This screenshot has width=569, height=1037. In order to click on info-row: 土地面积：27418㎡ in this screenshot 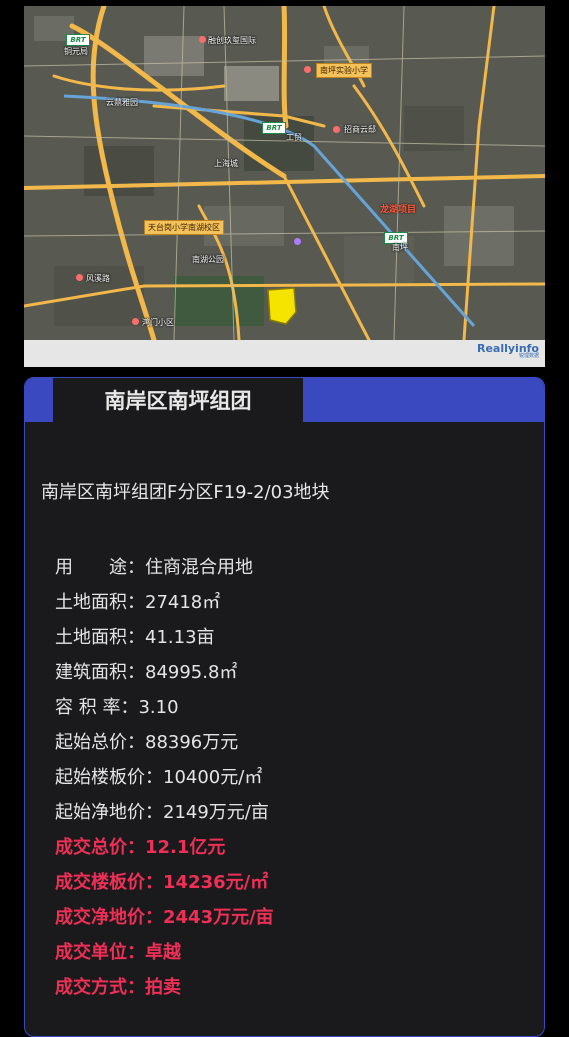, I will do `click(138, 602)`.